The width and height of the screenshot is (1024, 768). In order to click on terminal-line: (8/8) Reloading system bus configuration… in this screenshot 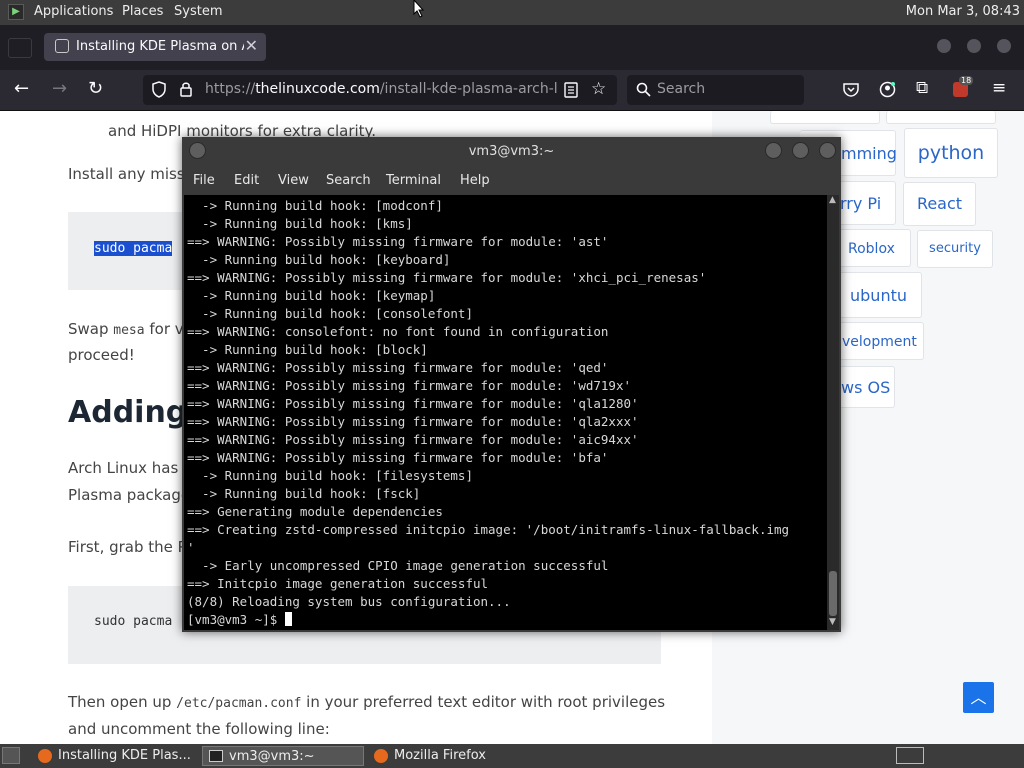, I will do `click(349, 601)`.